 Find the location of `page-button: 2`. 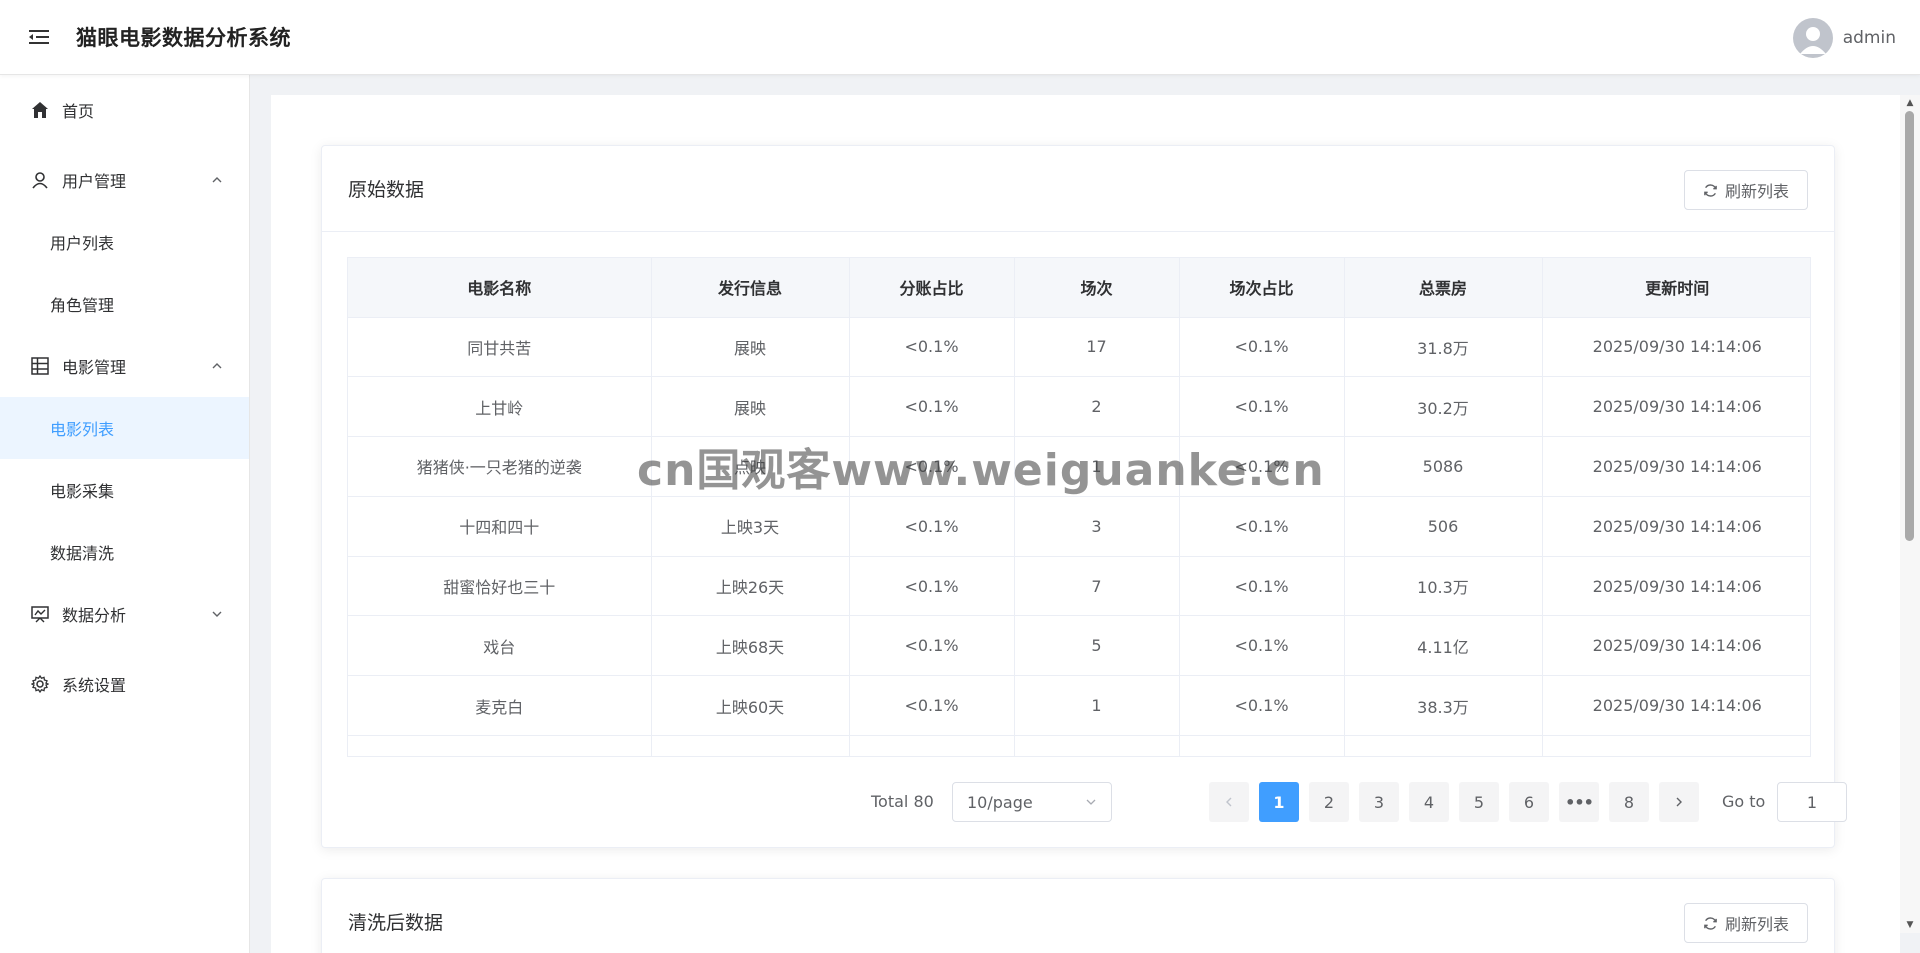

page-button: 2 is located at coordinates (1329, 802).